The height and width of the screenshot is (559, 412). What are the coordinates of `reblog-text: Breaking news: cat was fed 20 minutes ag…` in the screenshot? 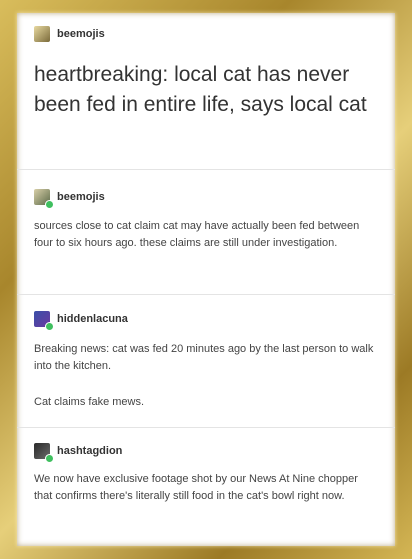 It's located at (204, 357).